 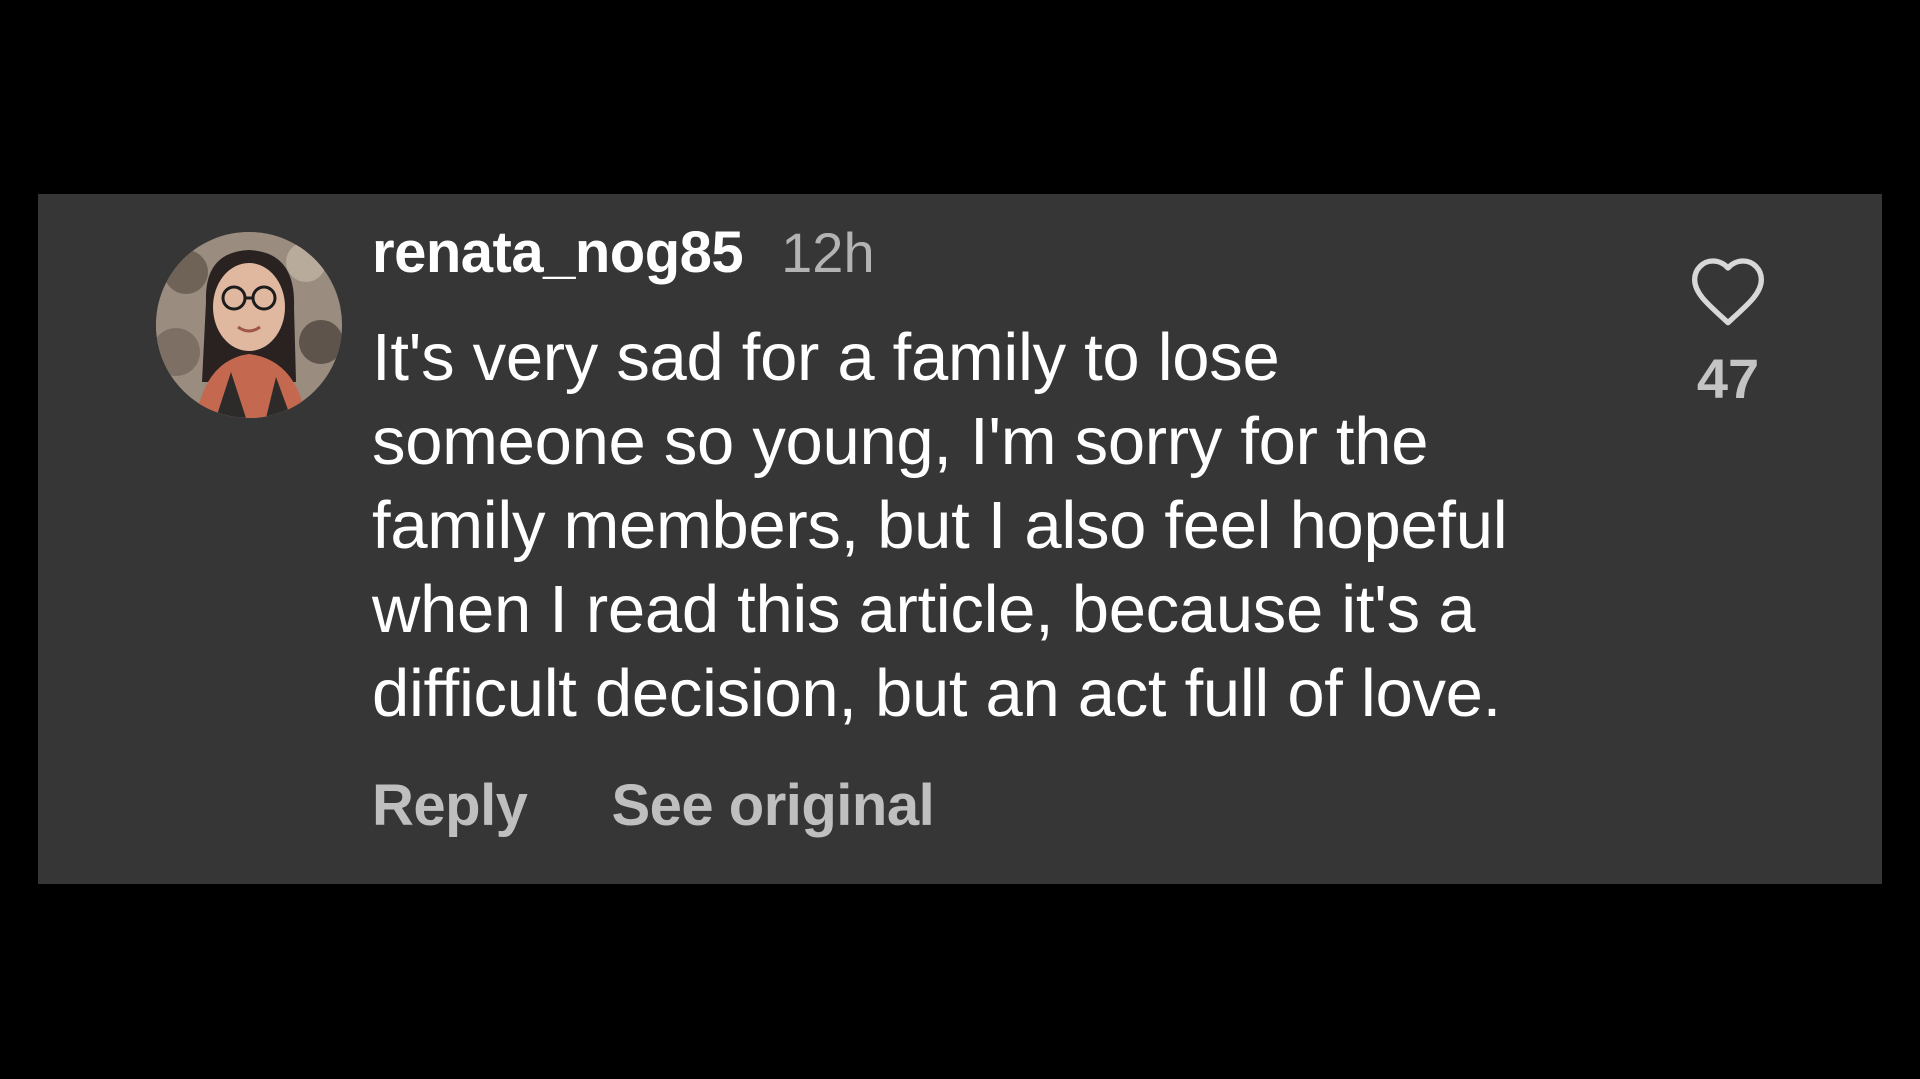 What do you see at coordinates (1022, 806) in the screenshot?
I see `comment-actions: Reply See original` at bounding box center [1022, 806].